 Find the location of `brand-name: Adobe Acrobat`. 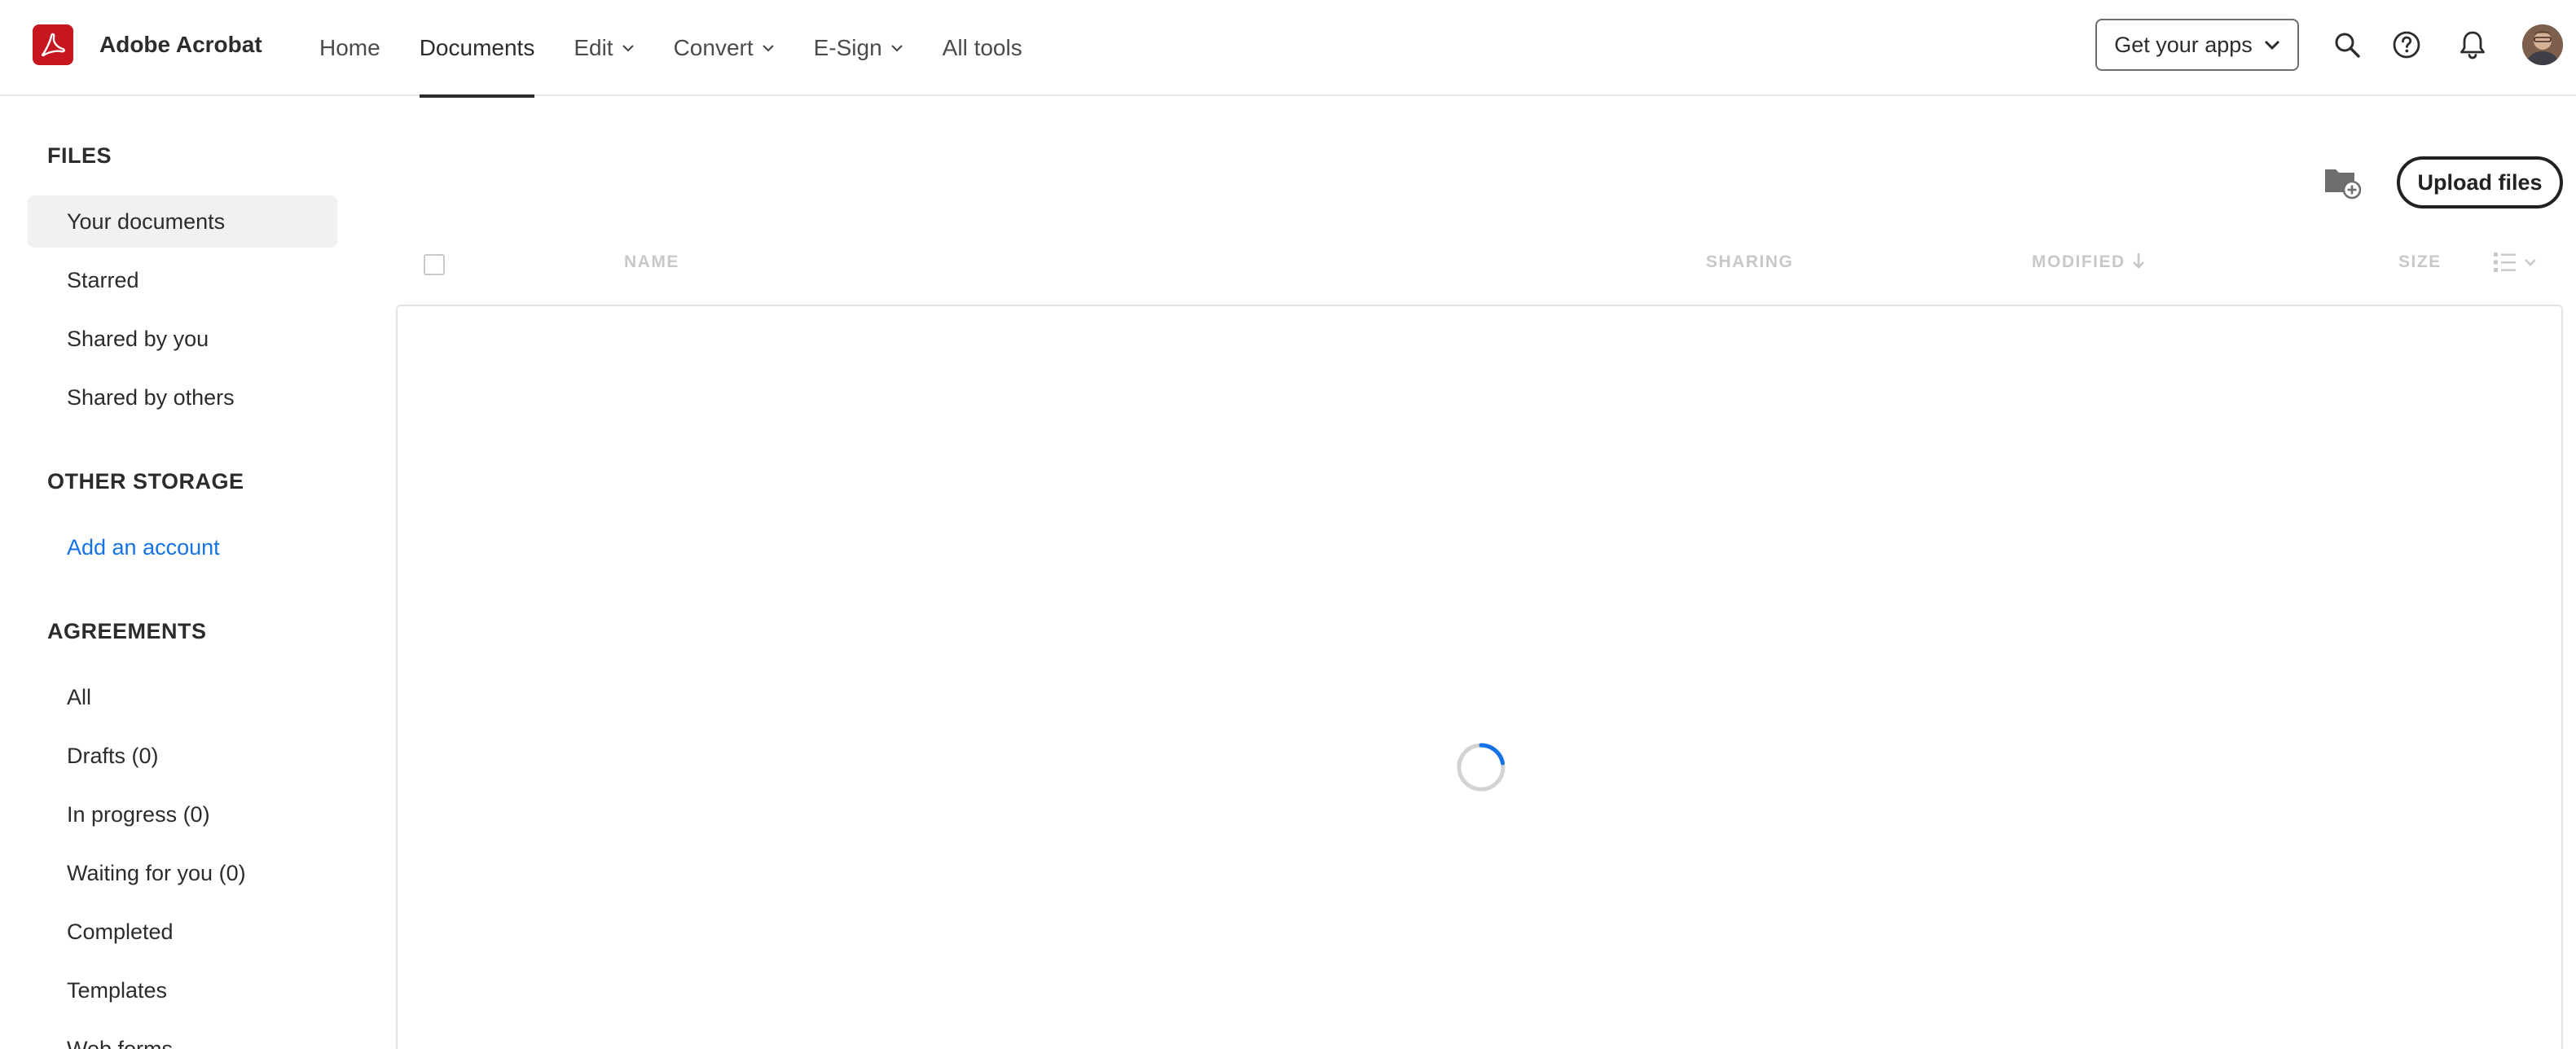

brand-name: Adobe Acrobat is located at coordinates (180, 44).